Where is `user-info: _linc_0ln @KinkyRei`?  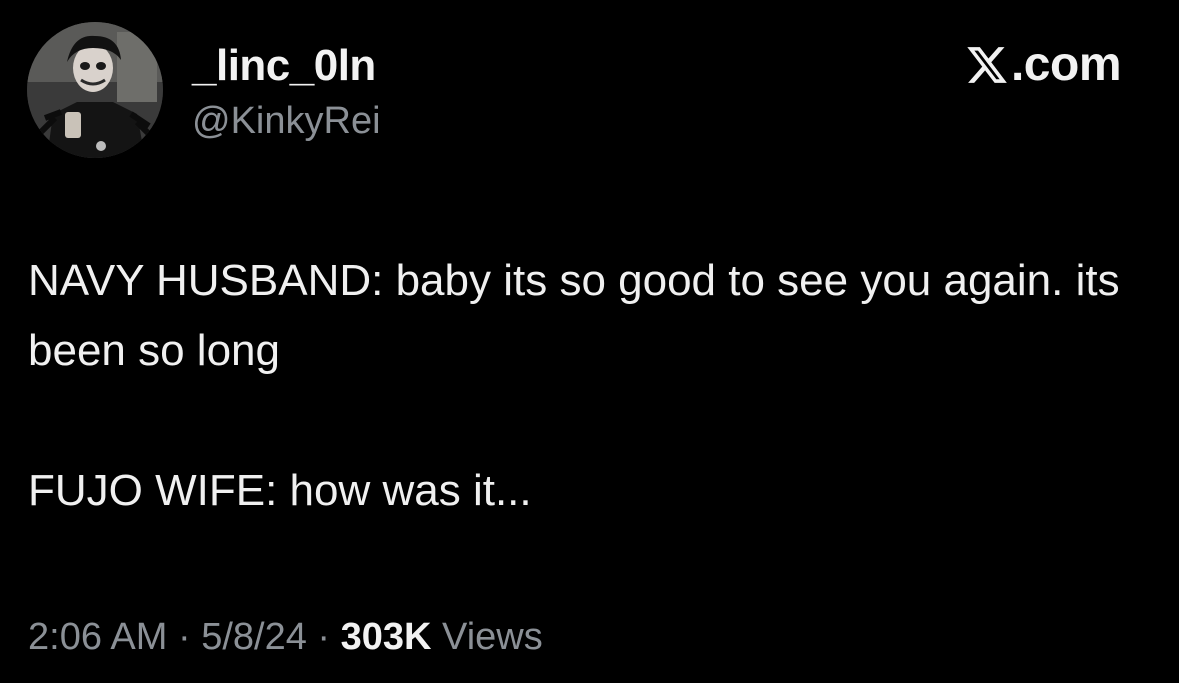
user-info: _linc_0ln @KinkyRei is located at coordinates (286, 92).